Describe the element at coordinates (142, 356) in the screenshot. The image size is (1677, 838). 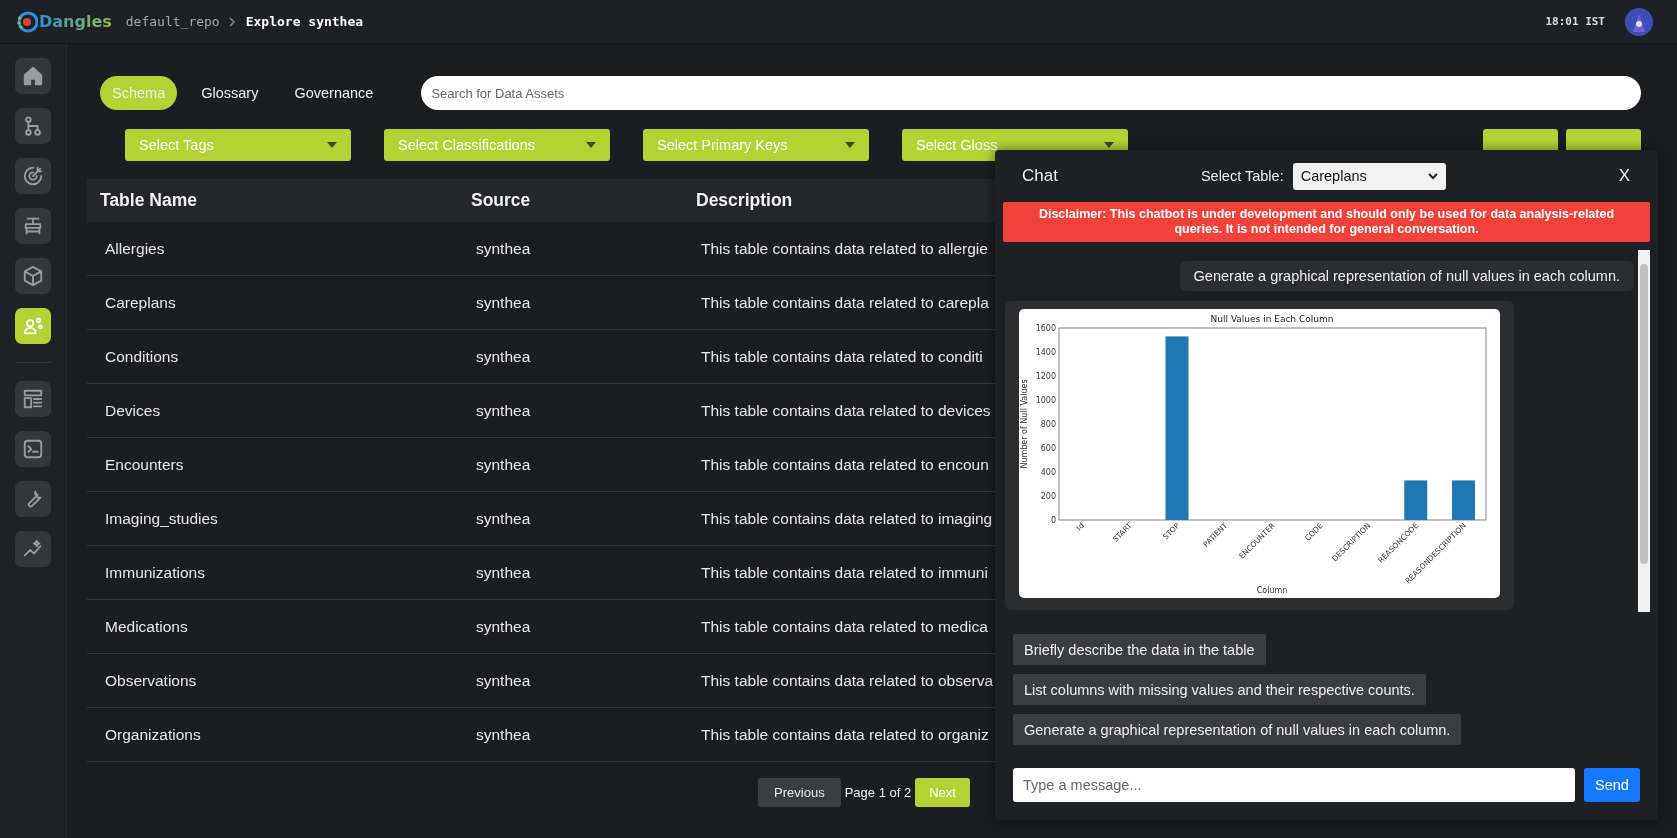
I see `table-cell: Conditions` at that location.